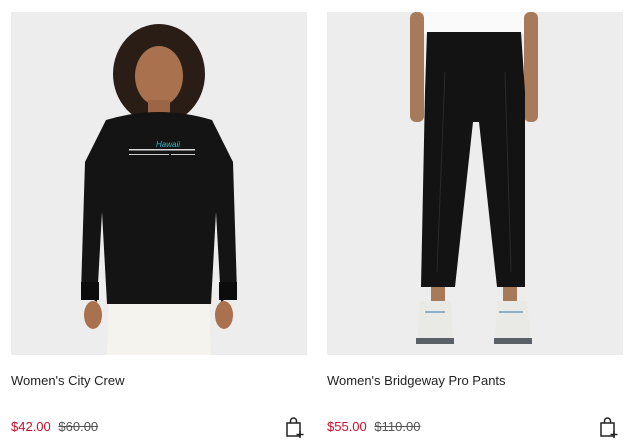  Describe the element at coordinates (347, 426) in the screenshot. I see `sale-price: $55.00` at that location.